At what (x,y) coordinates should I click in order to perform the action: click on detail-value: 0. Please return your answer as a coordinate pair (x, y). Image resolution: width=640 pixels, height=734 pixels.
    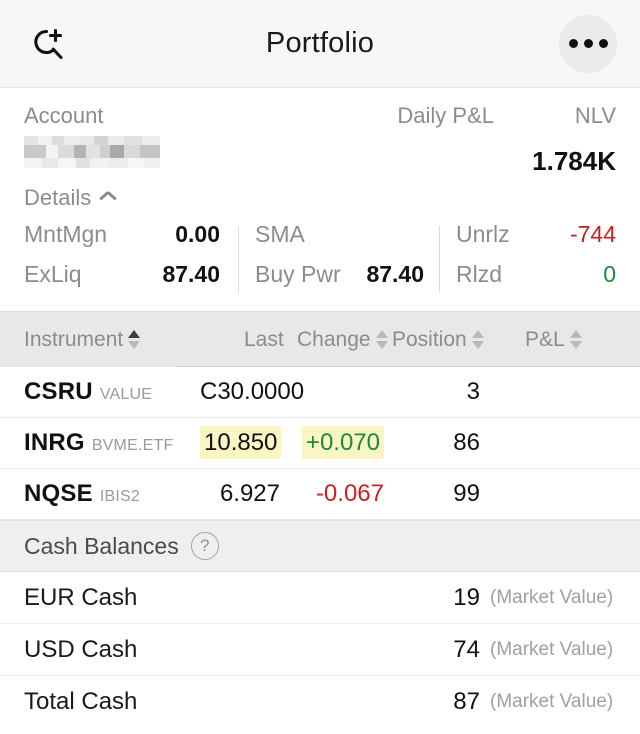
    Looking at the image, I should click on (609, 274).